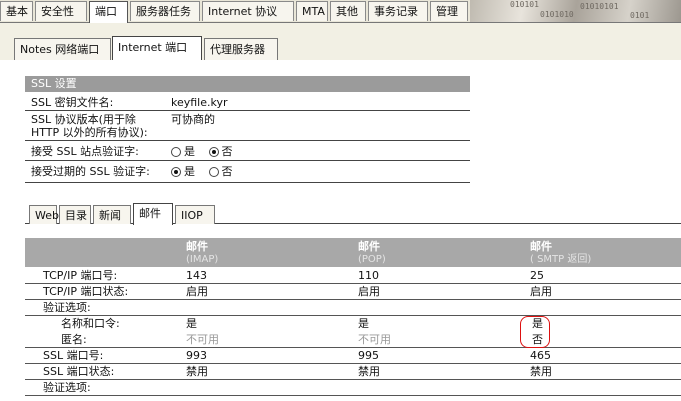 This screenshot has height=401, width=681. Describe the element at coordinates (537, 276) in the screenshot. I see `cell-smtp: 25` at that location.